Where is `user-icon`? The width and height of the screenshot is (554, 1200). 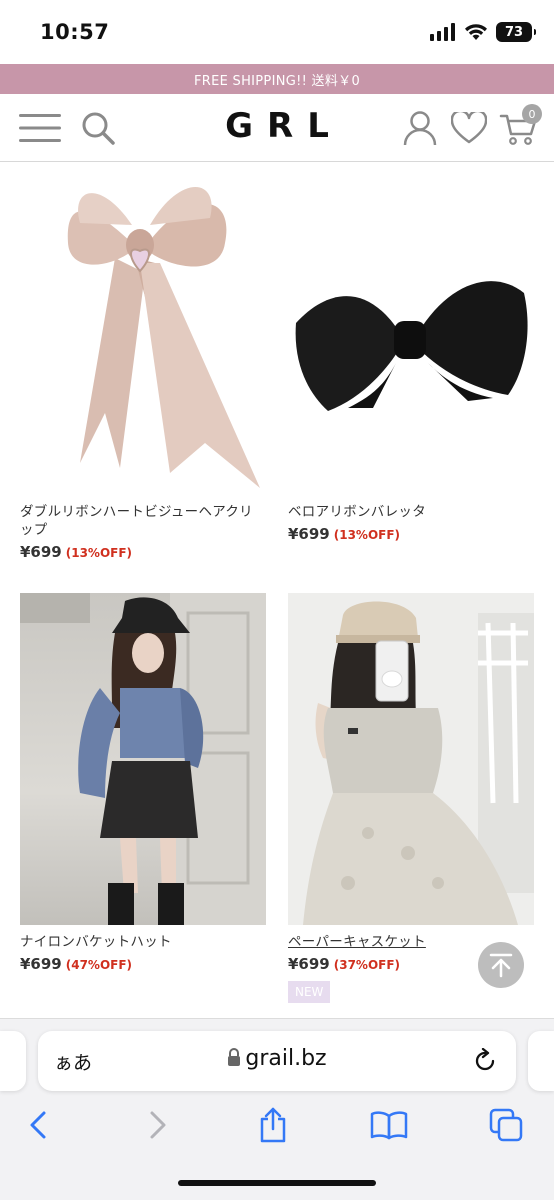 user-icon is located at coordinates (420, 128).